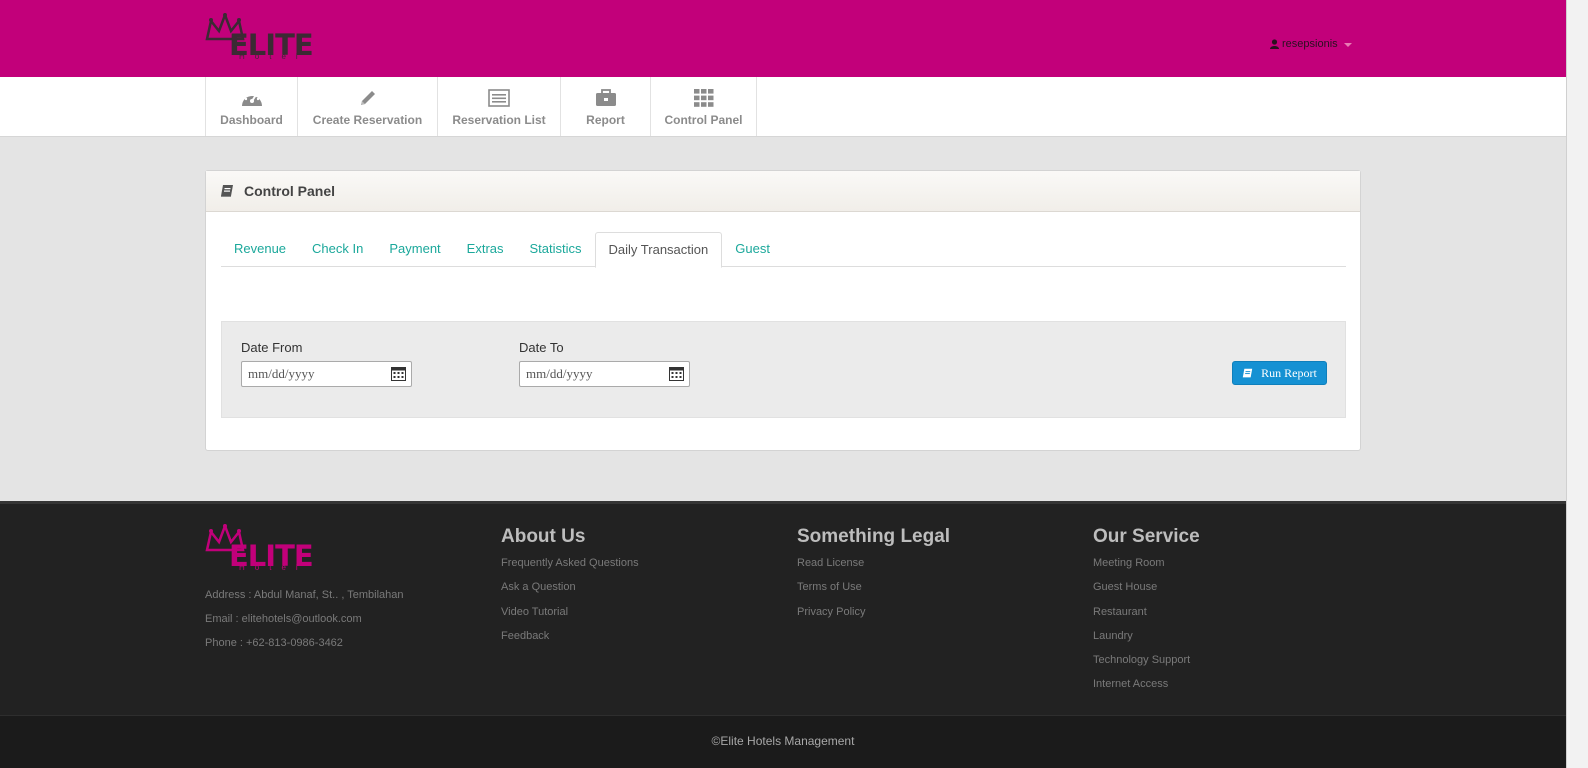 Image resolution: width=1588 pixels, height=768 pixels. I want to click on footer-logo: ELITE Hotel, so click(261, 549).